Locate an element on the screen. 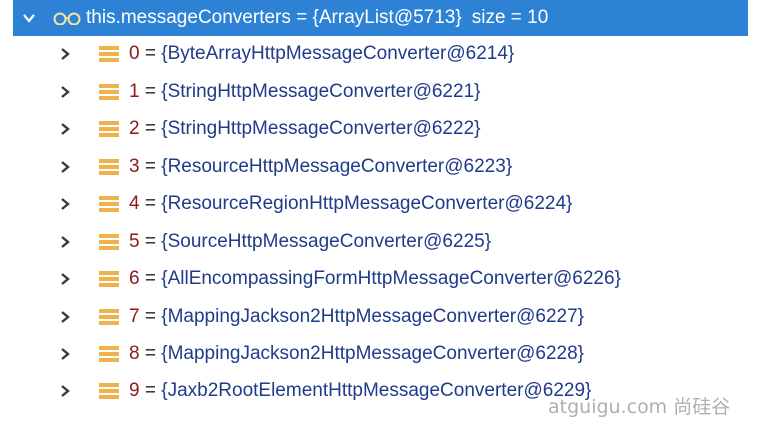 This screenshot has width=766, height=430. item-index: 8 is located at coordinates (134, 353).